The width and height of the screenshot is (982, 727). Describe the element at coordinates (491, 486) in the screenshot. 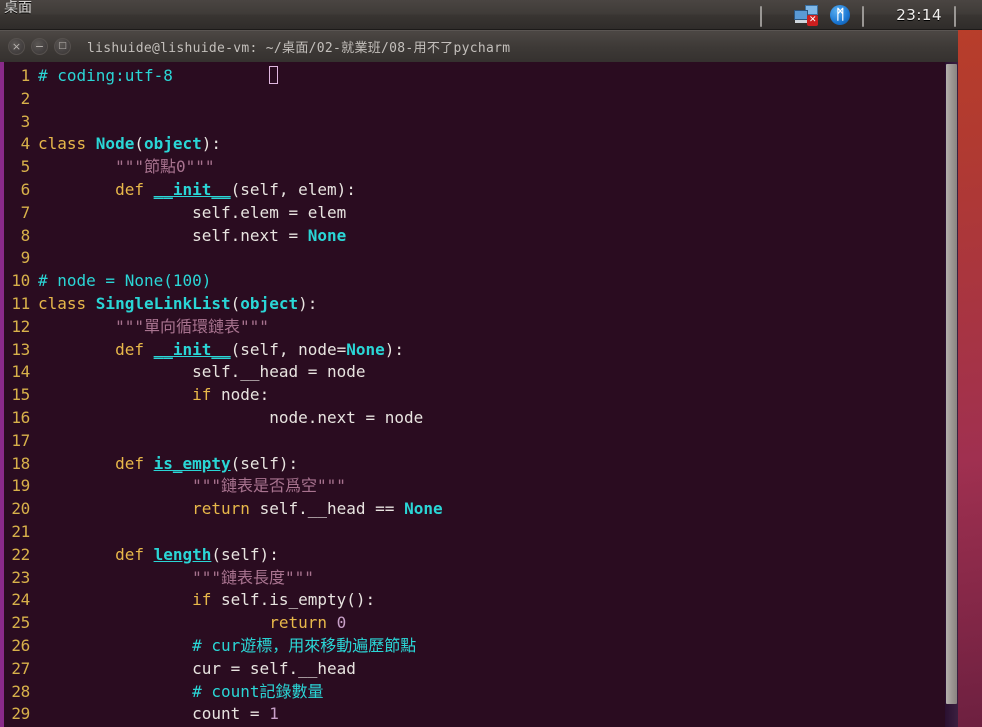

I see `code-line-text: """鏈表是否爲空"""` at that location.